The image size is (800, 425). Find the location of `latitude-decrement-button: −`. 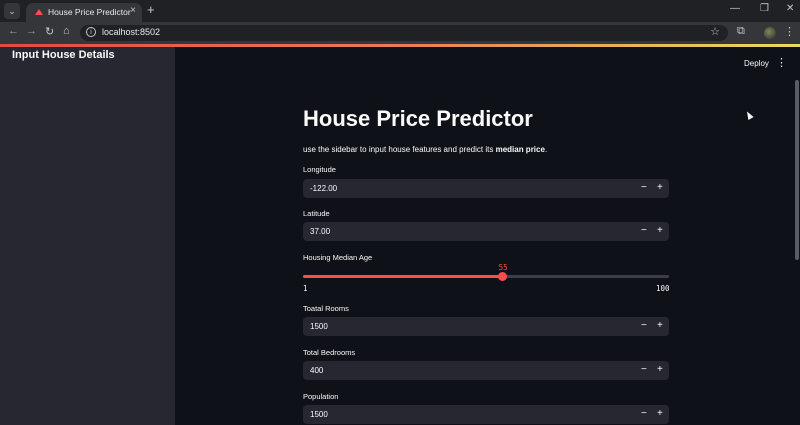

latitude-decrement-button: − is located at coordinates (644, 230).